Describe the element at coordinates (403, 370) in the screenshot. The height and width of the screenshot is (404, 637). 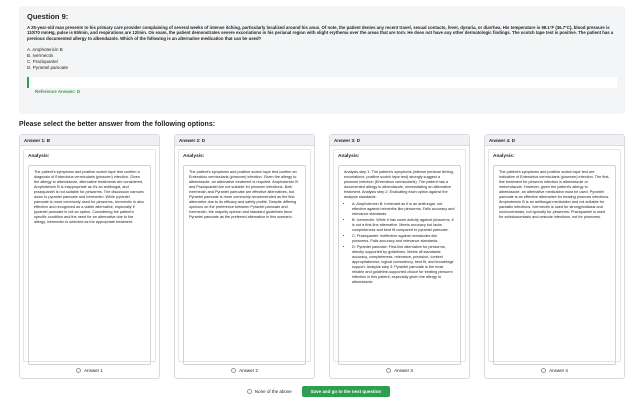
I see `radio-label: Answer 3` at that location.